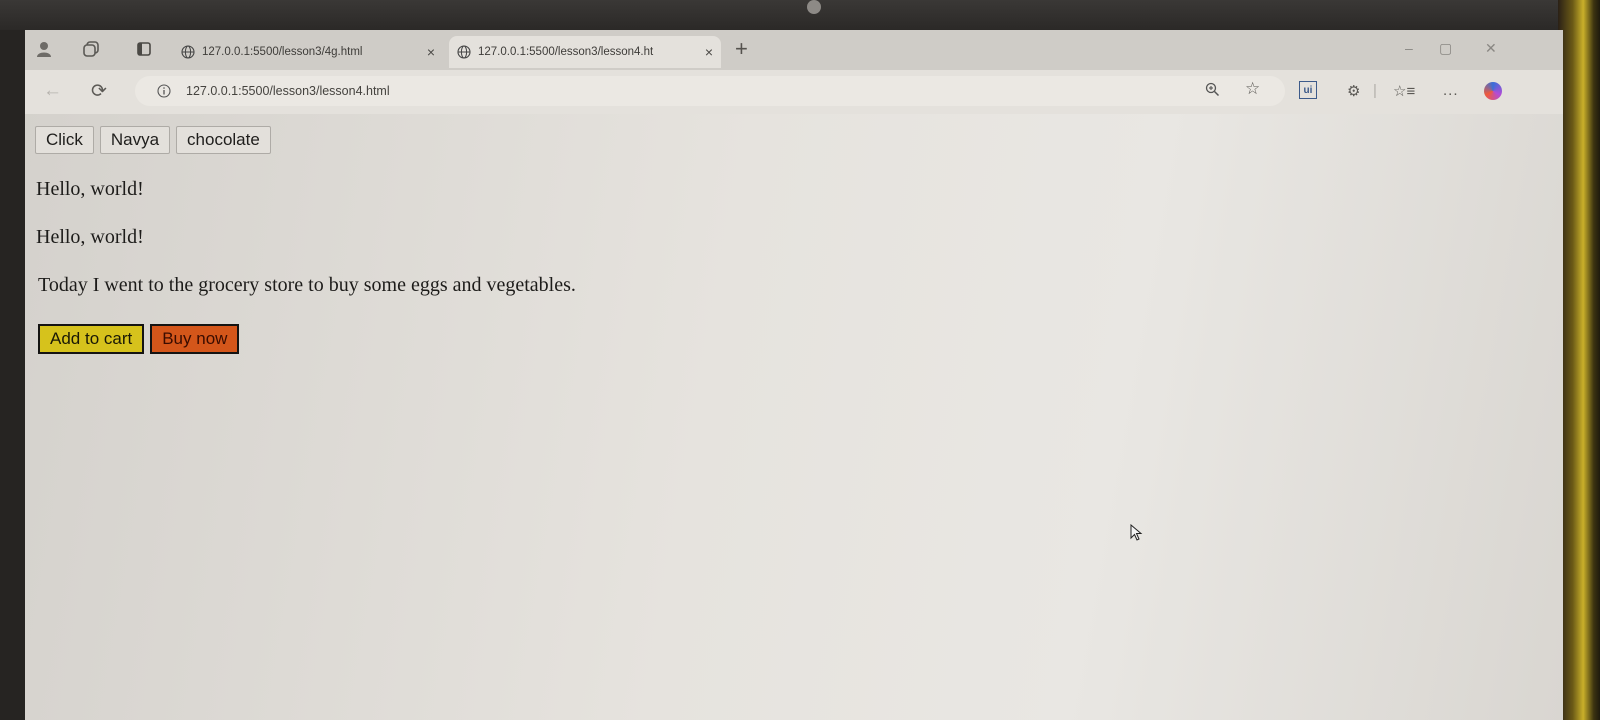 Image resolution: width=1600 pixels, height=720 pixels. Describe the element at coordinates (144, 49) in the screenshot. I see `tab-actions-icon` at that location.